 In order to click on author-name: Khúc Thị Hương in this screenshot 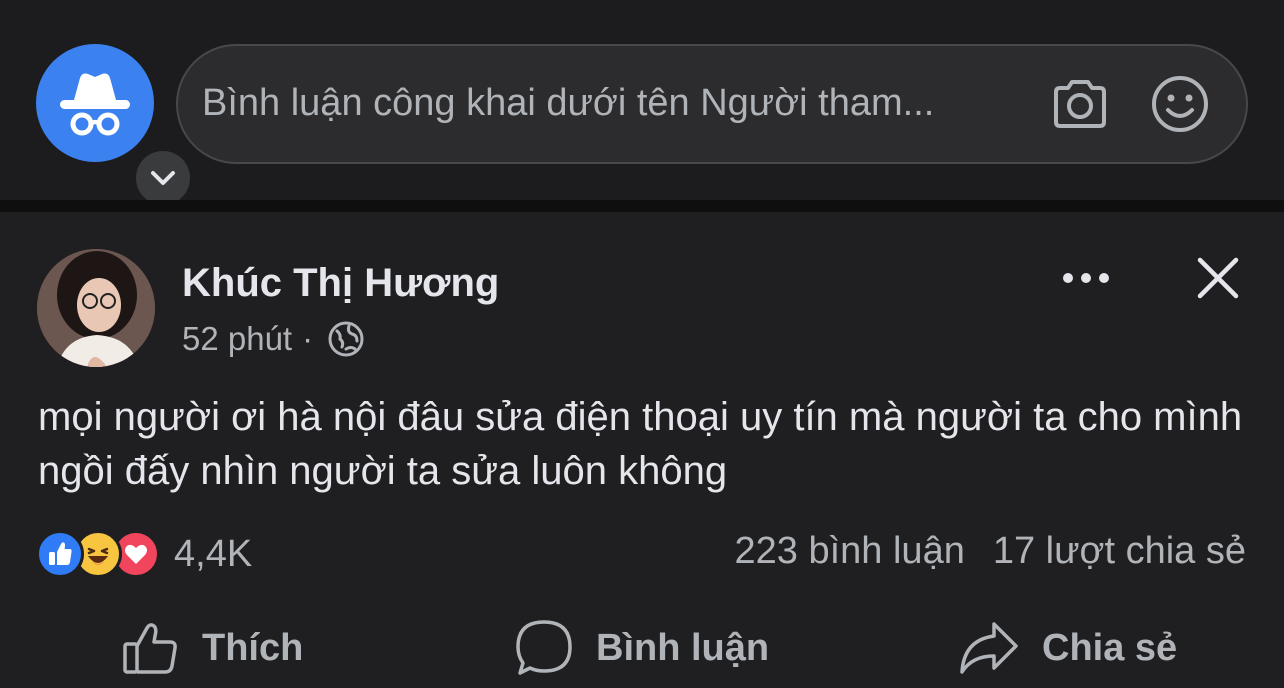, I will do `click(340, 283)`.